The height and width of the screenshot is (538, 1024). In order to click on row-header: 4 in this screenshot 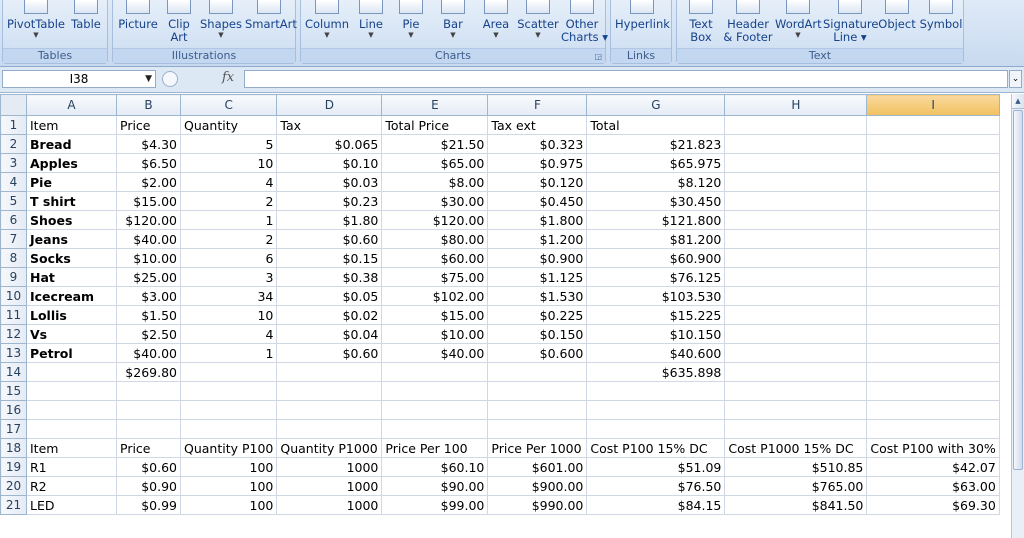, I will do `click(13, 182)`.